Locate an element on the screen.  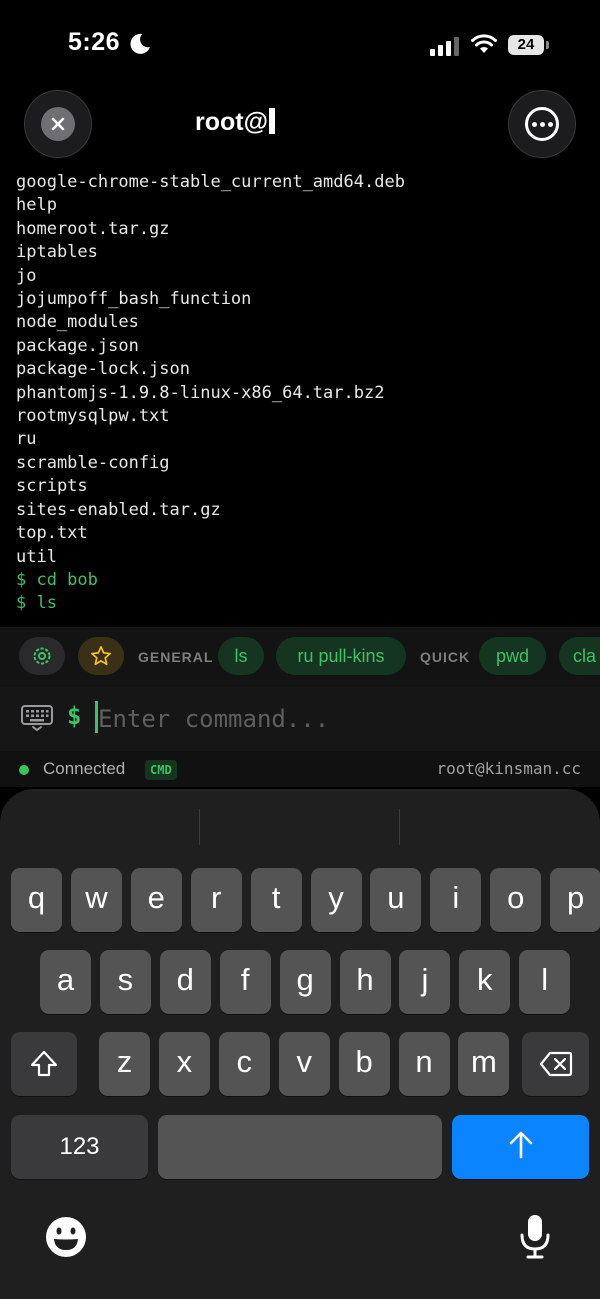
settings-chip is located at coordinates (42, 656).